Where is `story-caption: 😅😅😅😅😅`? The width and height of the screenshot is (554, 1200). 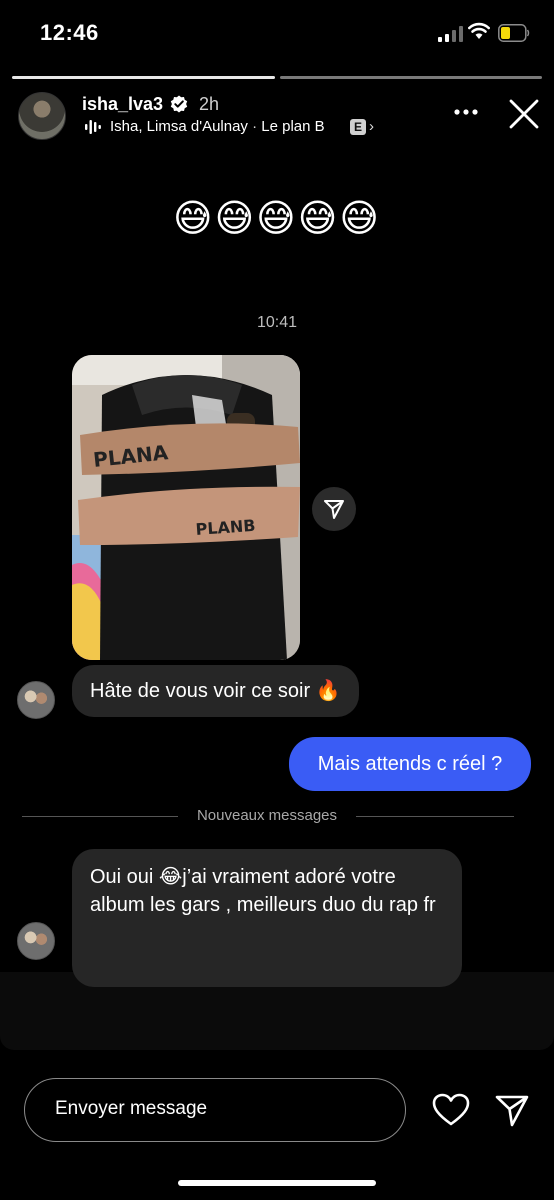
story-caption: 😅😅😅😅😅 is located at coordinates (277, 219).